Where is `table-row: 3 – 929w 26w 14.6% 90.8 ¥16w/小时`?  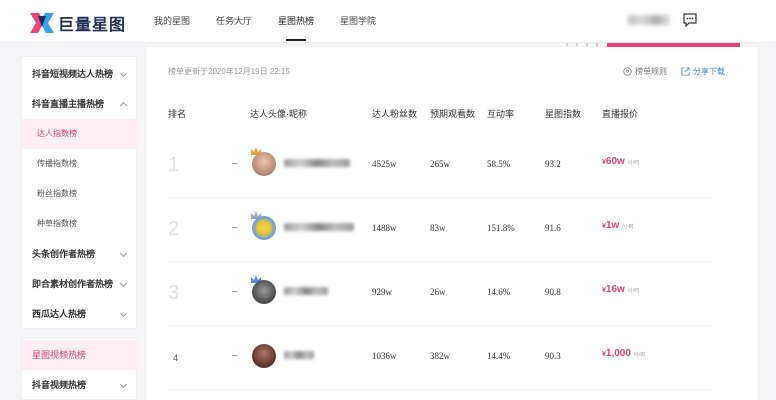
table-row: 3 – 929w 26w 14.6% 90.8 ¥16w/小时 is located at coordinates (440, 294).